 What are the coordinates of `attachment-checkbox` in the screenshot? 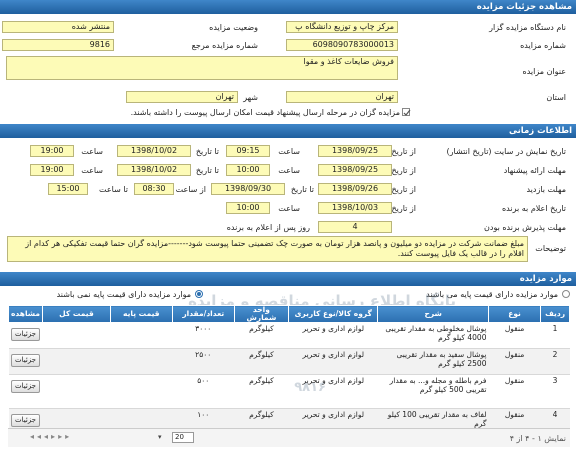 It's located at (406, 112).